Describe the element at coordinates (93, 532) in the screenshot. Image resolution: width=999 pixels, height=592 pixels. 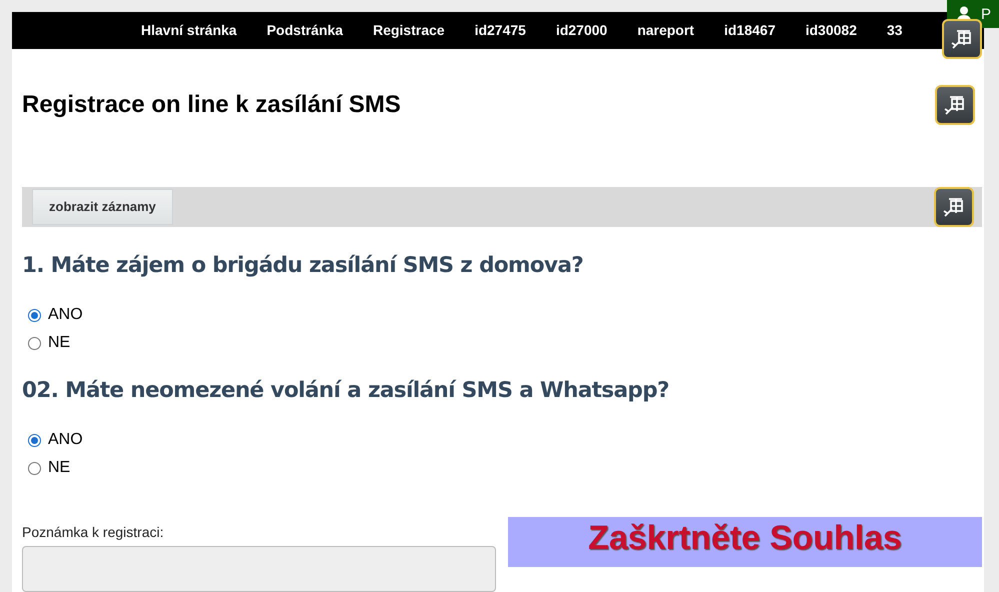
I see `field-label: Poznámka k registraci:` at that location.